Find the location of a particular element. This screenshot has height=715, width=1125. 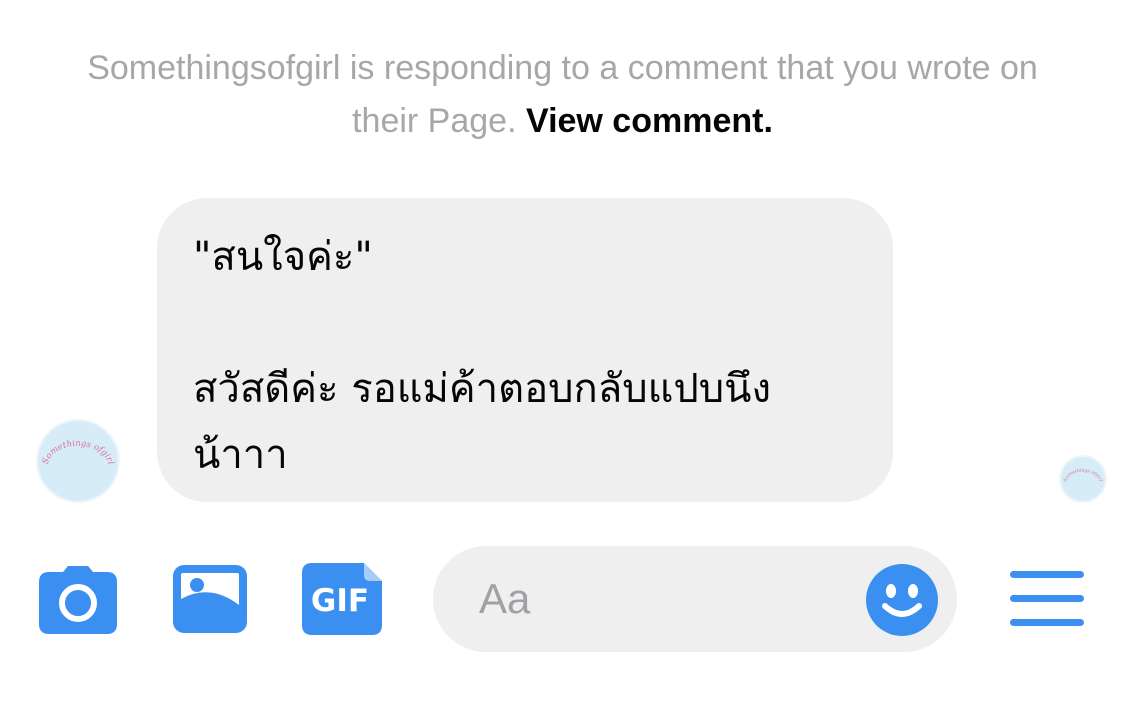

menu-icon is located at coordinates (1047, 599).